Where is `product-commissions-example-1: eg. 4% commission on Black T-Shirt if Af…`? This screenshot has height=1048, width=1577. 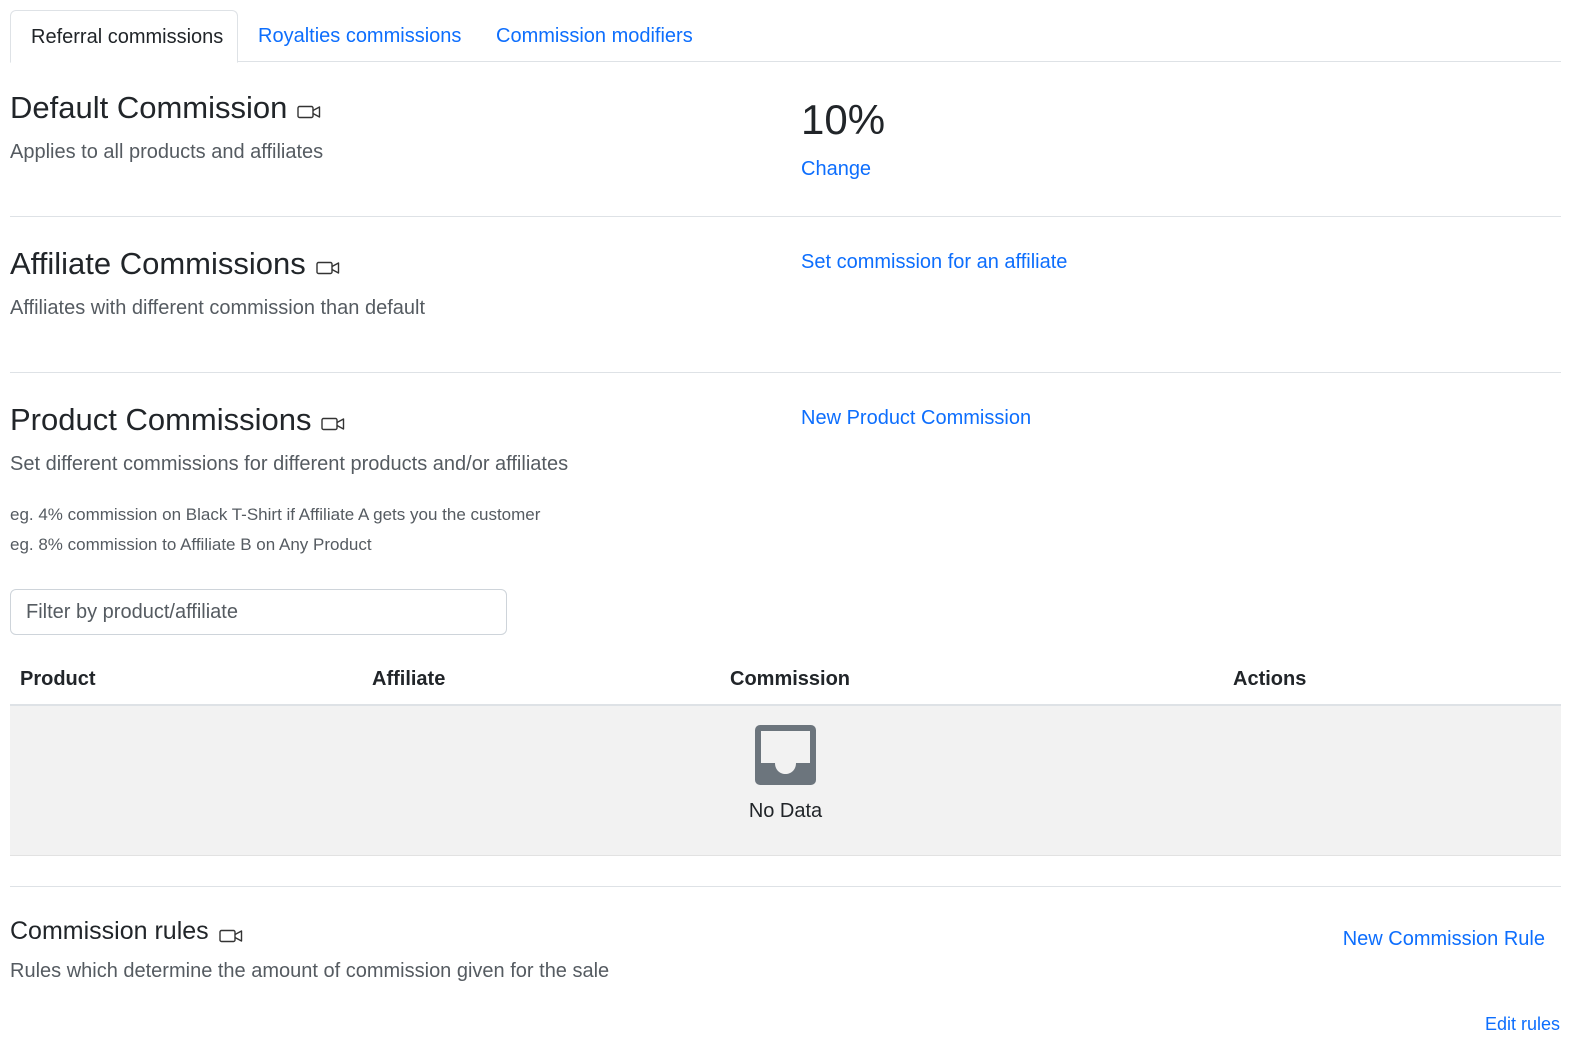 product-commissions-example-1: eg. 4% commission on Black T-Shirt if Af… is located at coordinates (275, 514).